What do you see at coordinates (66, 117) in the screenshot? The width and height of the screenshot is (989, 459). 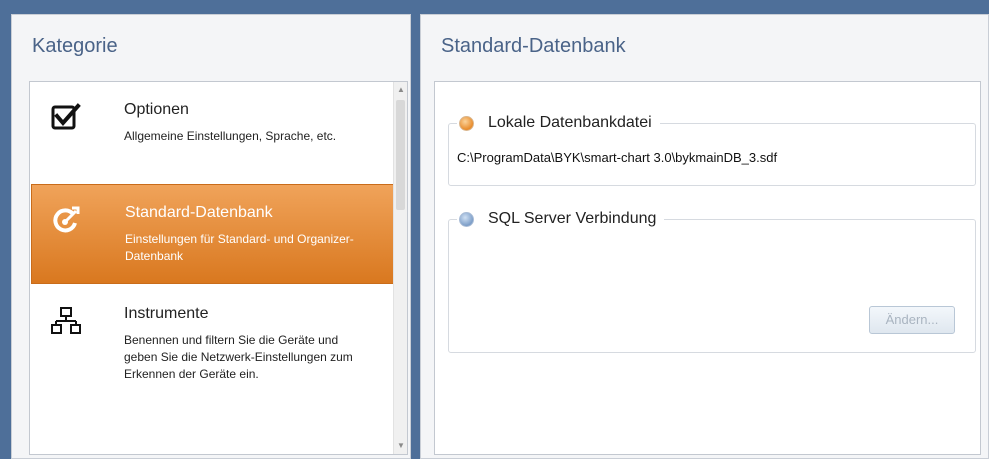 I see `checkbox-checked-icon` at bounding box center [66, 117].